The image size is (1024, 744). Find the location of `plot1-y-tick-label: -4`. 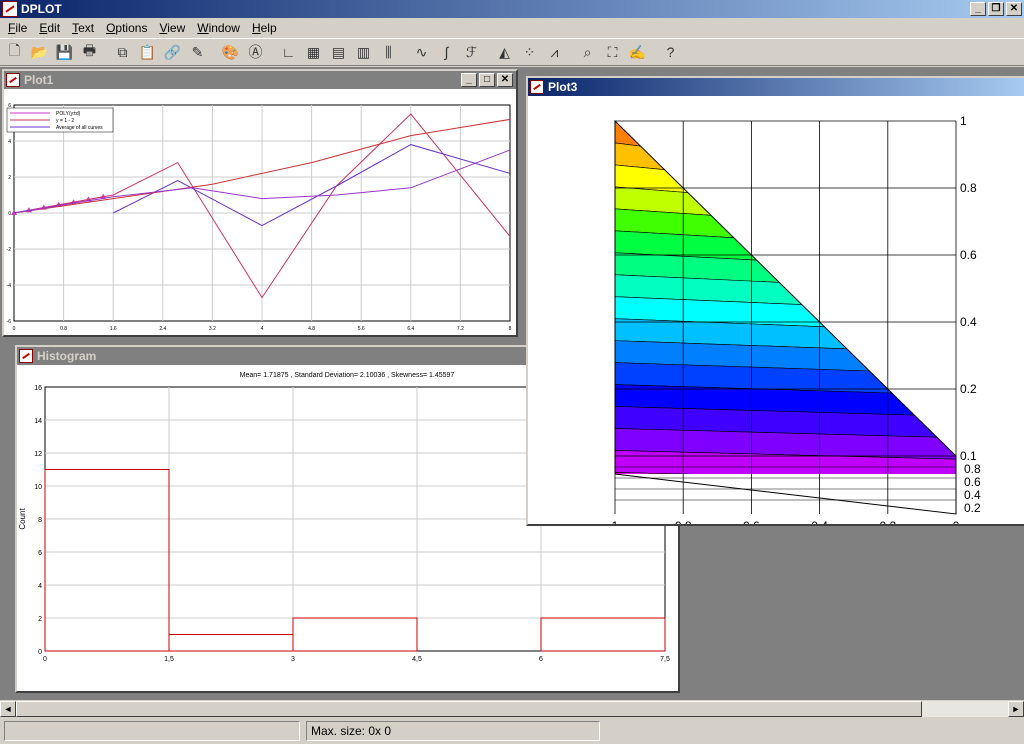

plot1-y-tick-label: -4 is located at coordinates (9, 286).